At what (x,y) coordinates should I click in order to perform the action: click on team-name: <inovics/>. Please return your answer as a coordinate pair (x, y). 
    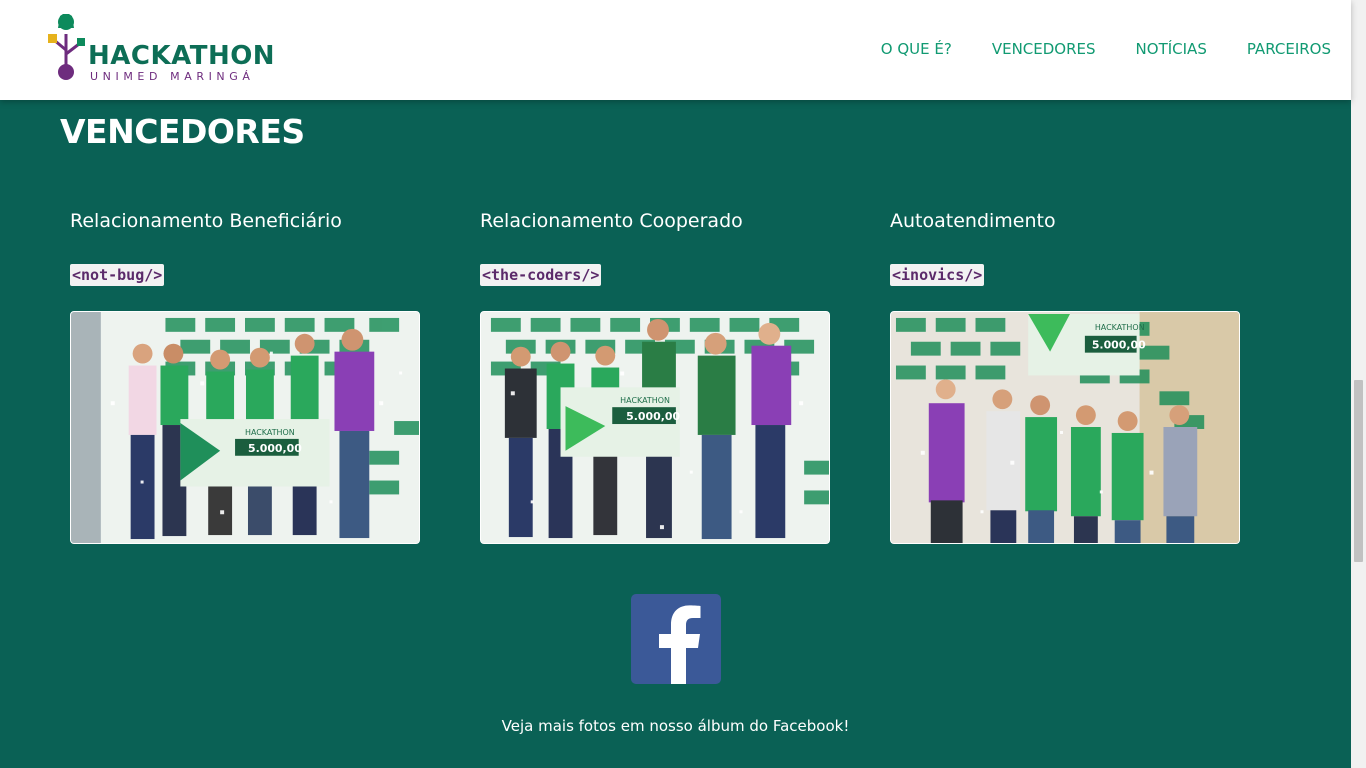
    Looking at the image, I should click on (937, 275).